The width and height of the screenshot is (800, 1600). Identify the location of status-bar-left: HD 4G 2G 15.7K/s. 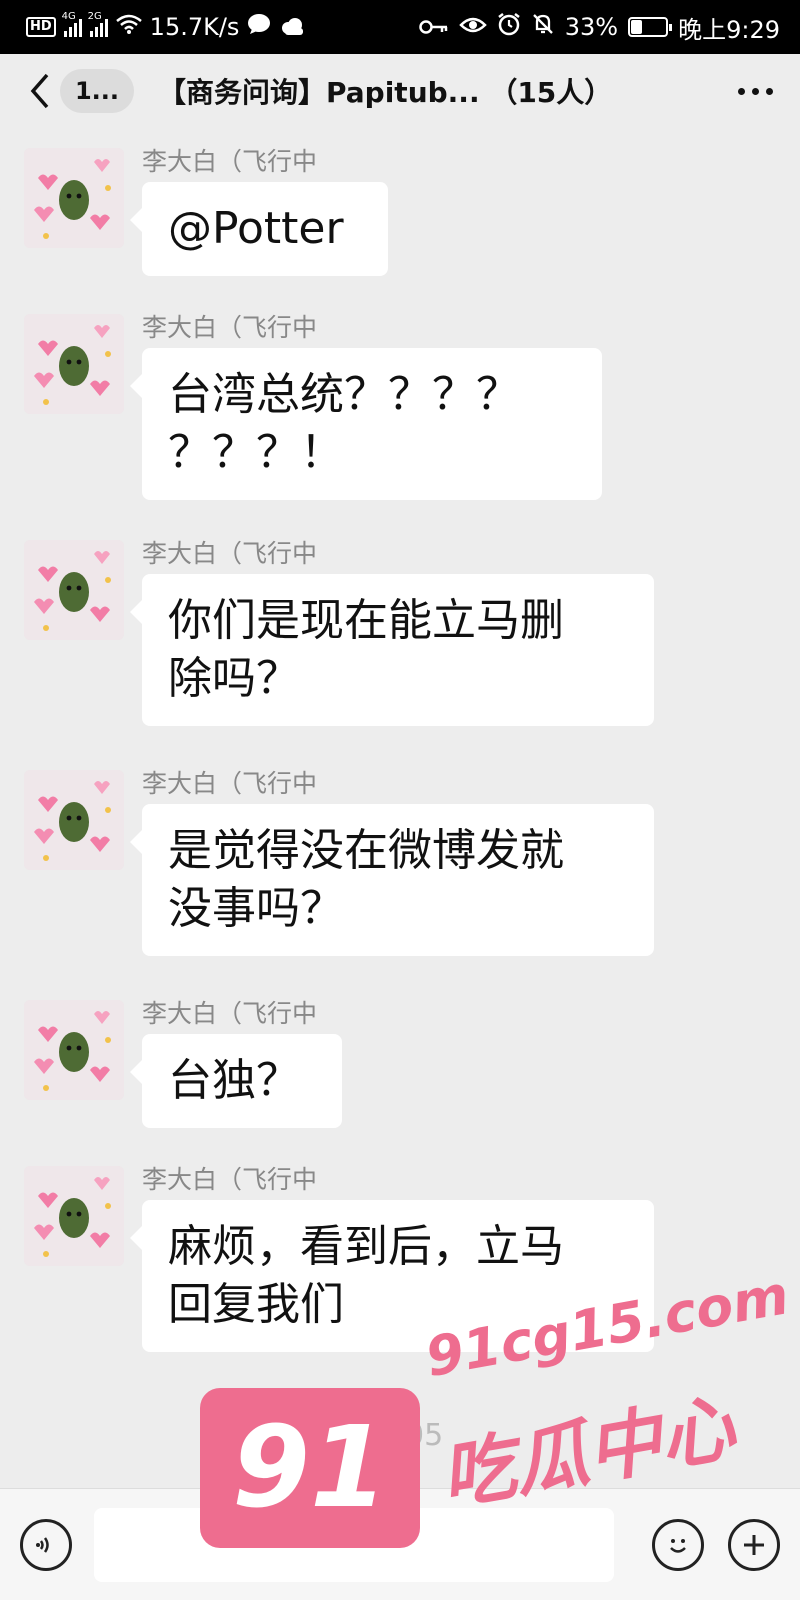
(166, 26).